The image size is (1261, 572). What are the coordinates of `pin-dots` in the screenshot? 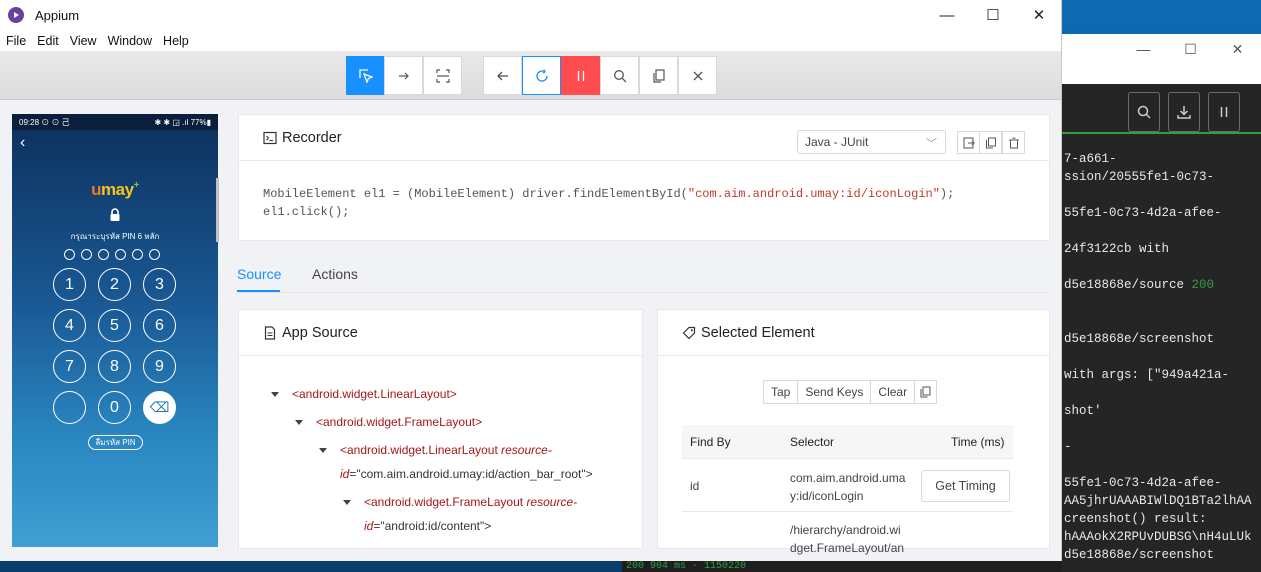 It's located at (112, 254).